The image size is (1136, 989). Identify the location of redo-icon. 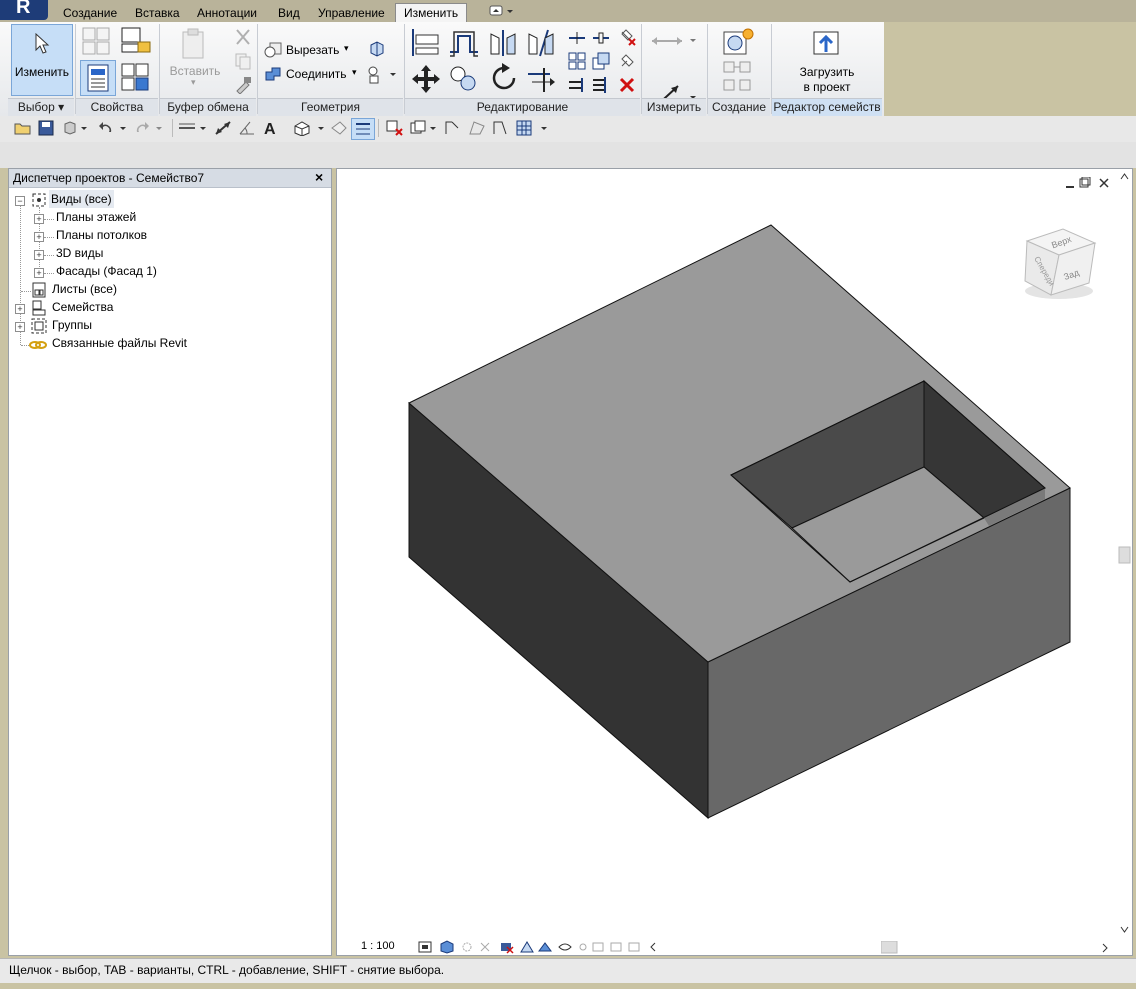
(149, 129).